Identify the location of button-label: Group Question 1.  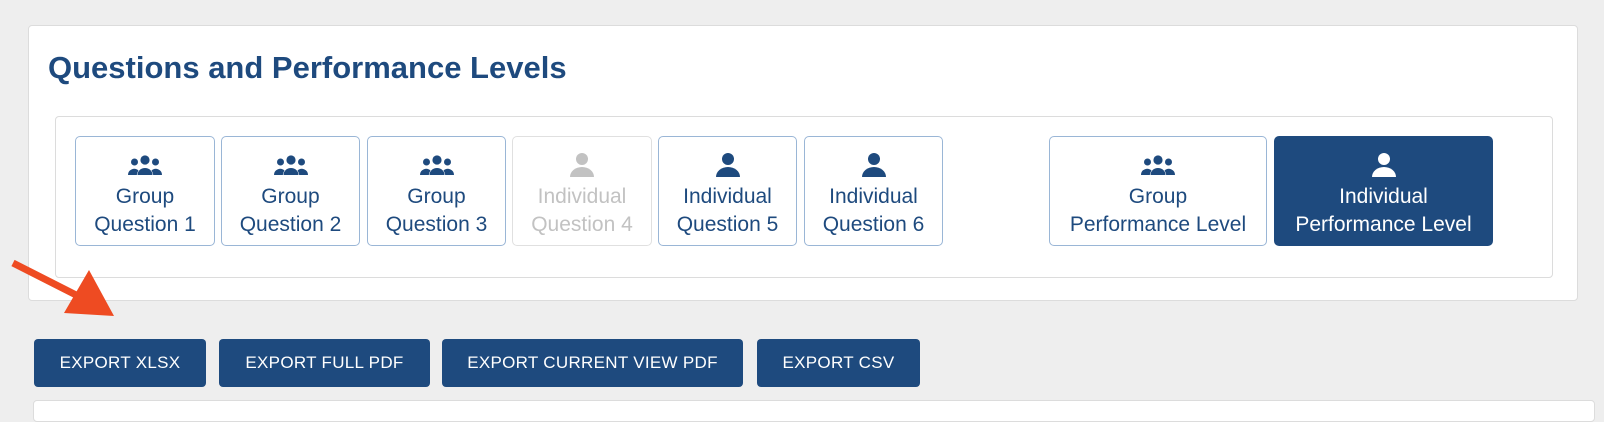
(145, 210).